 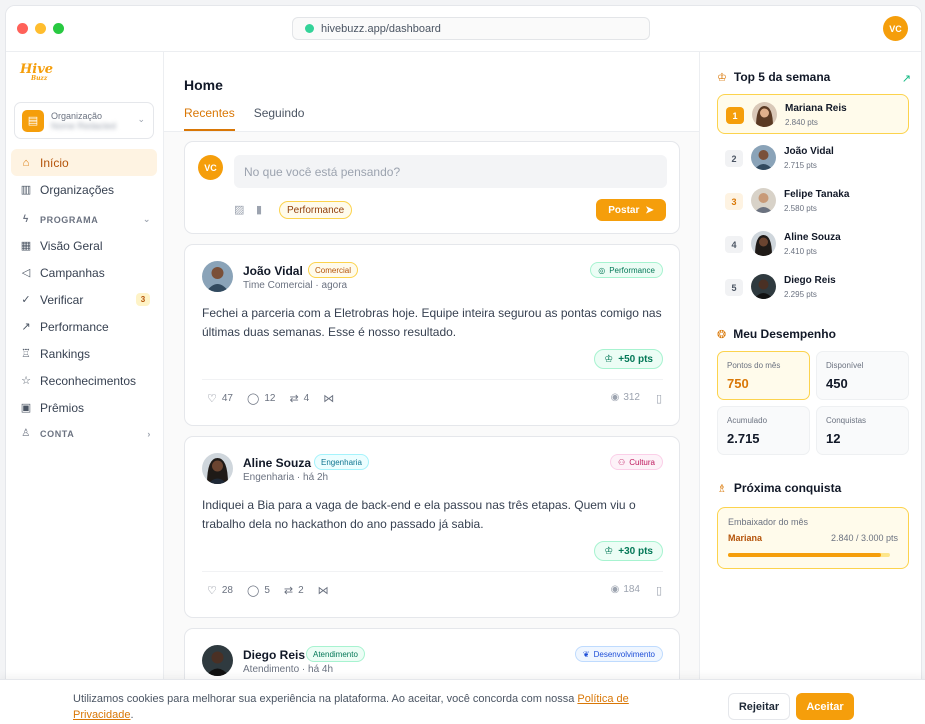 I want to click on rank-number: 2, so click(x=734, y=158).